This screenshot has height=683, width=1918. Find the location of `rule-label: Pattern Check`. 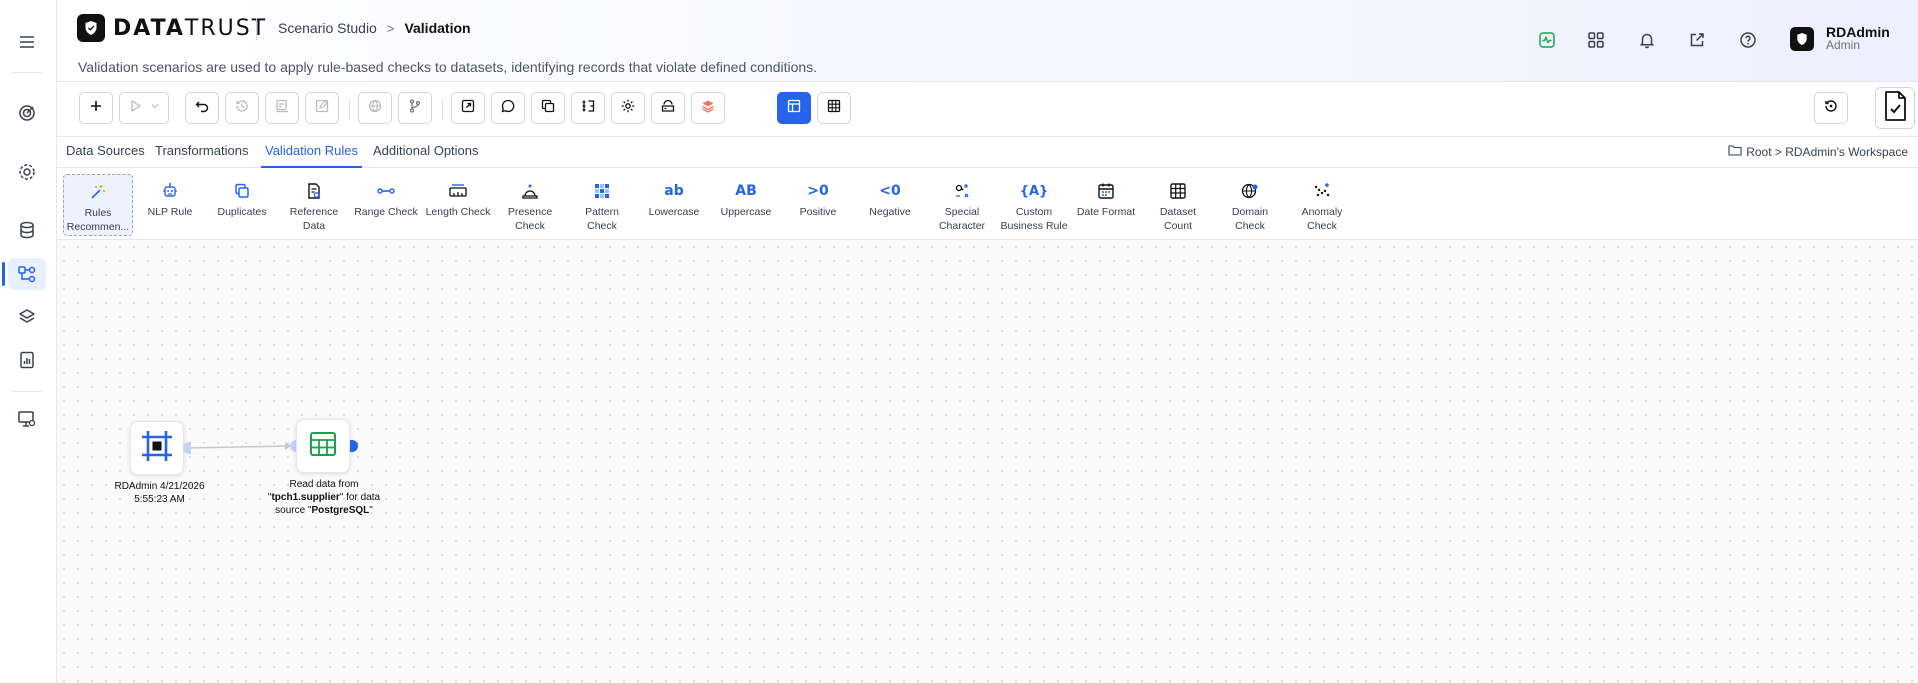

rule-label: Pattern Check is located at coordinates (602, 219).